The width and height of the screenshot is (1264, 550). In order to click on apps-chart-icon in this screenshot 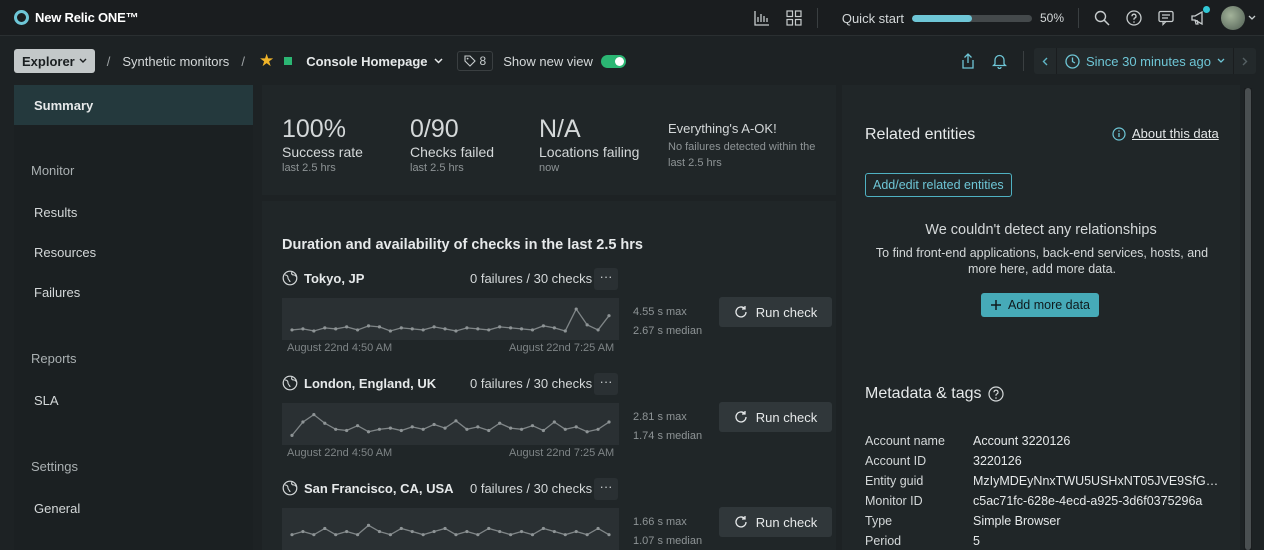, I will do `click(762, 18)`.